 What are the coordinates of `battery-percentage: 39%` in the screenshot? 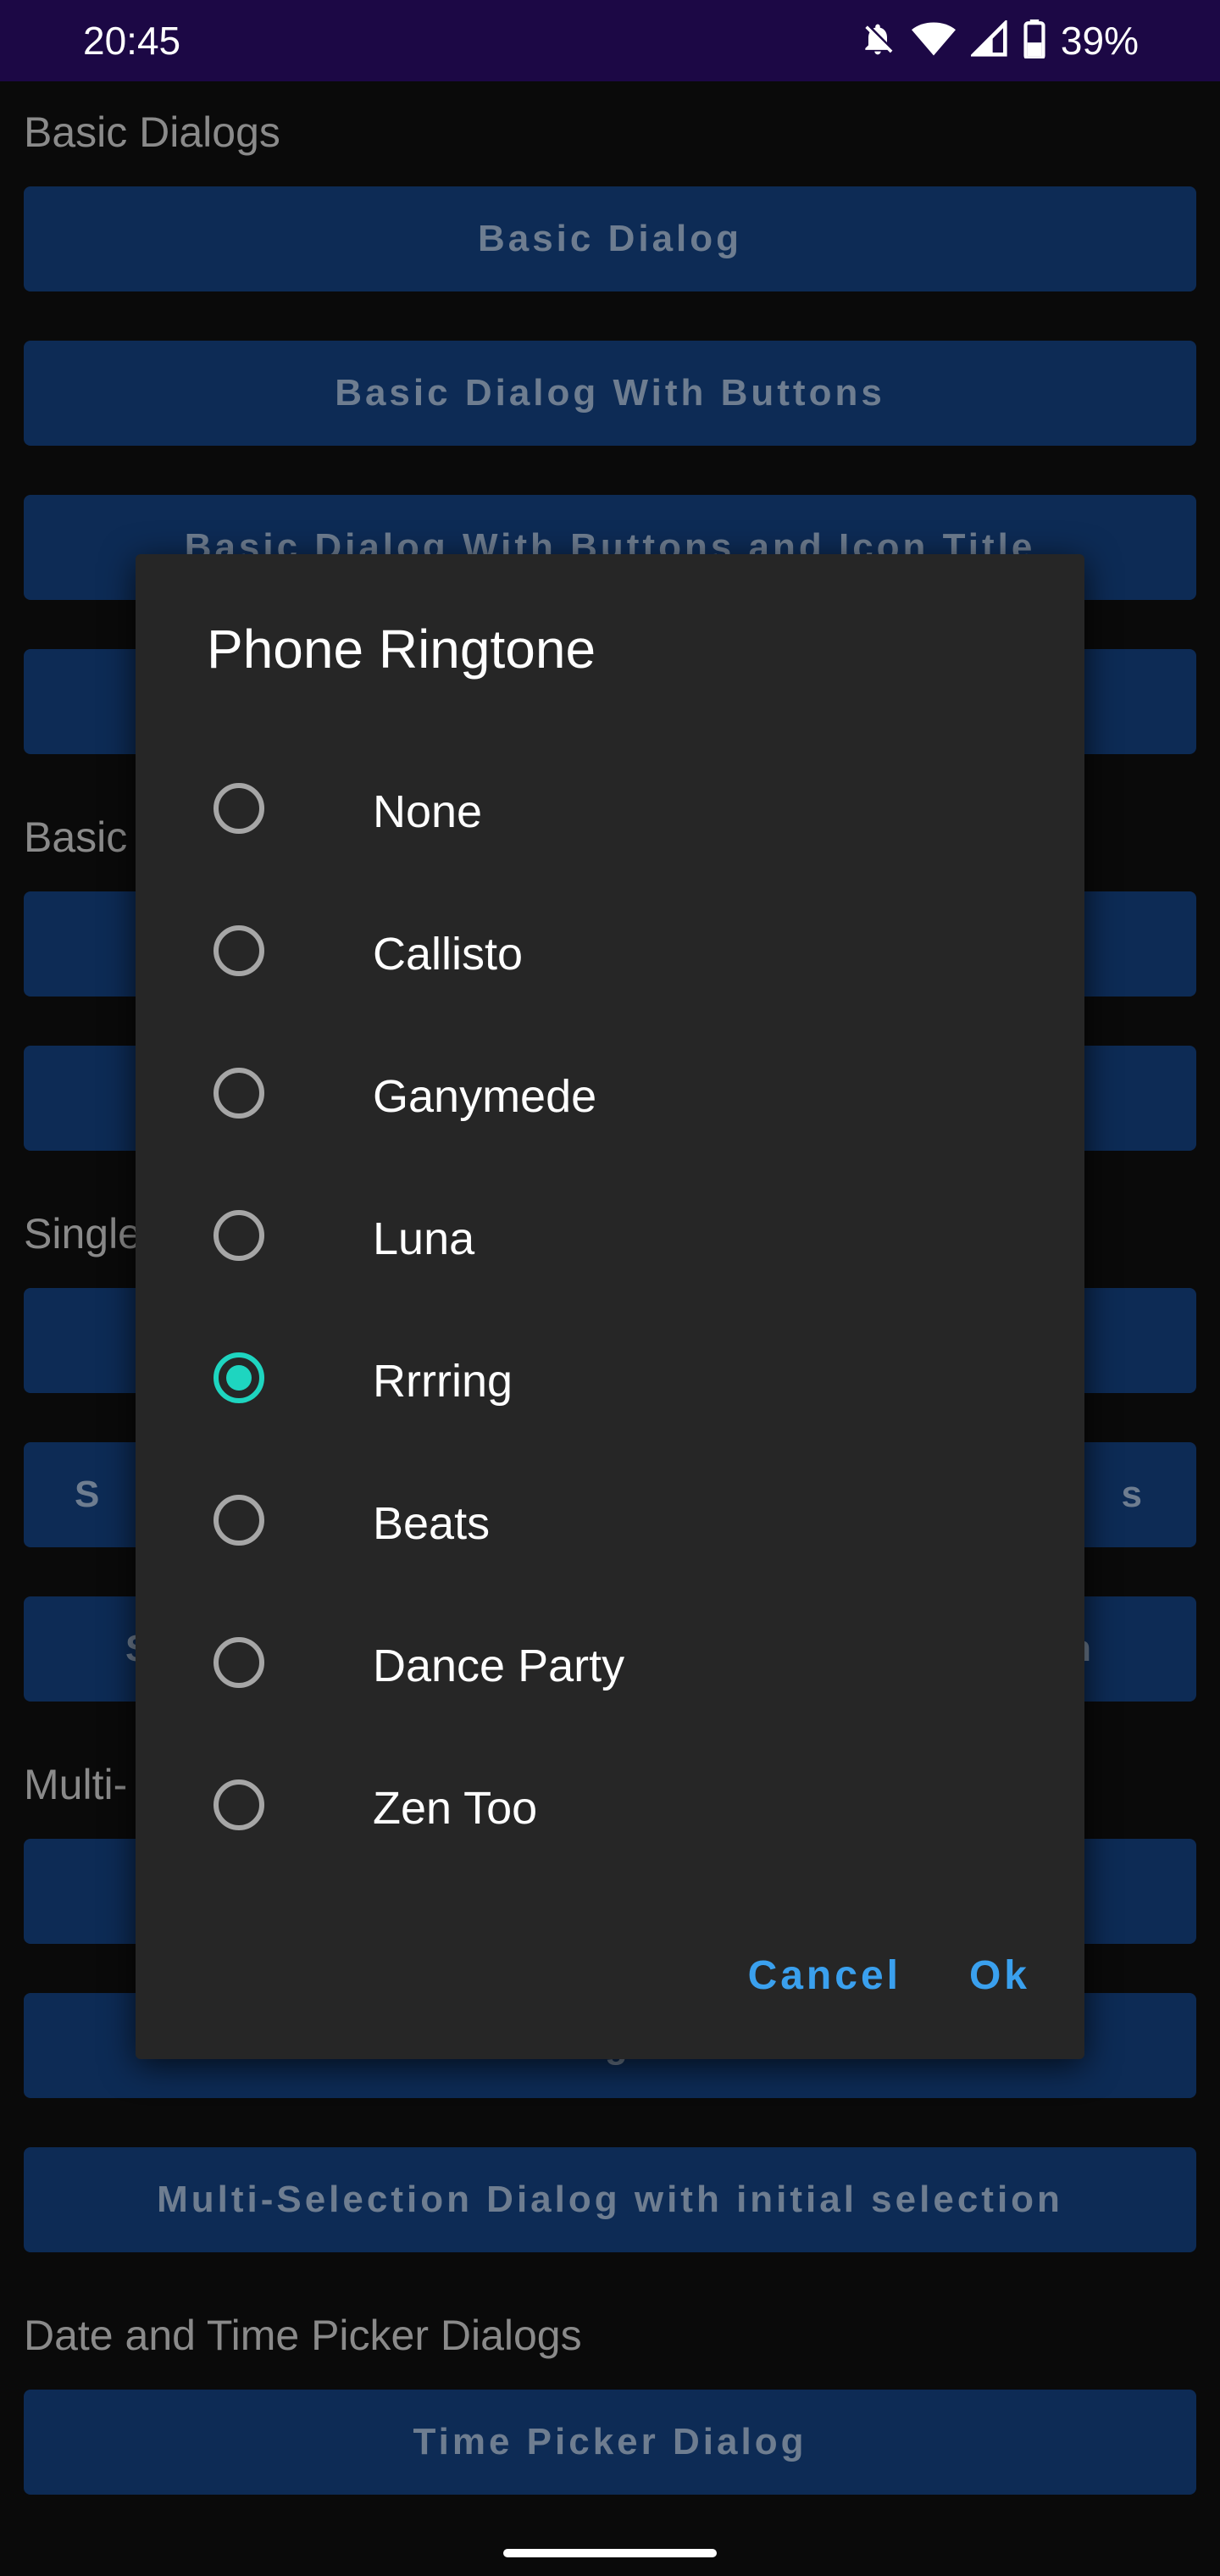 It's located at (1099, 41).